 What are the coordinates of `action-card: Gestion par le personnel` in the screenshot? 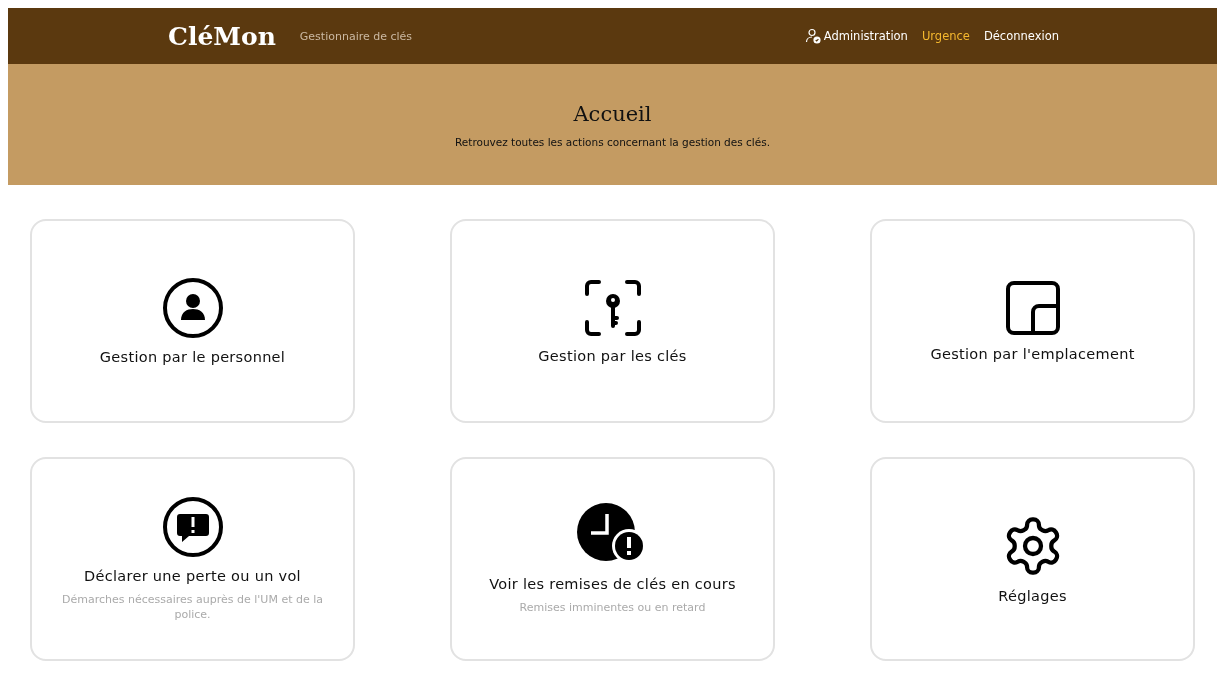 It's located at (192, 321).